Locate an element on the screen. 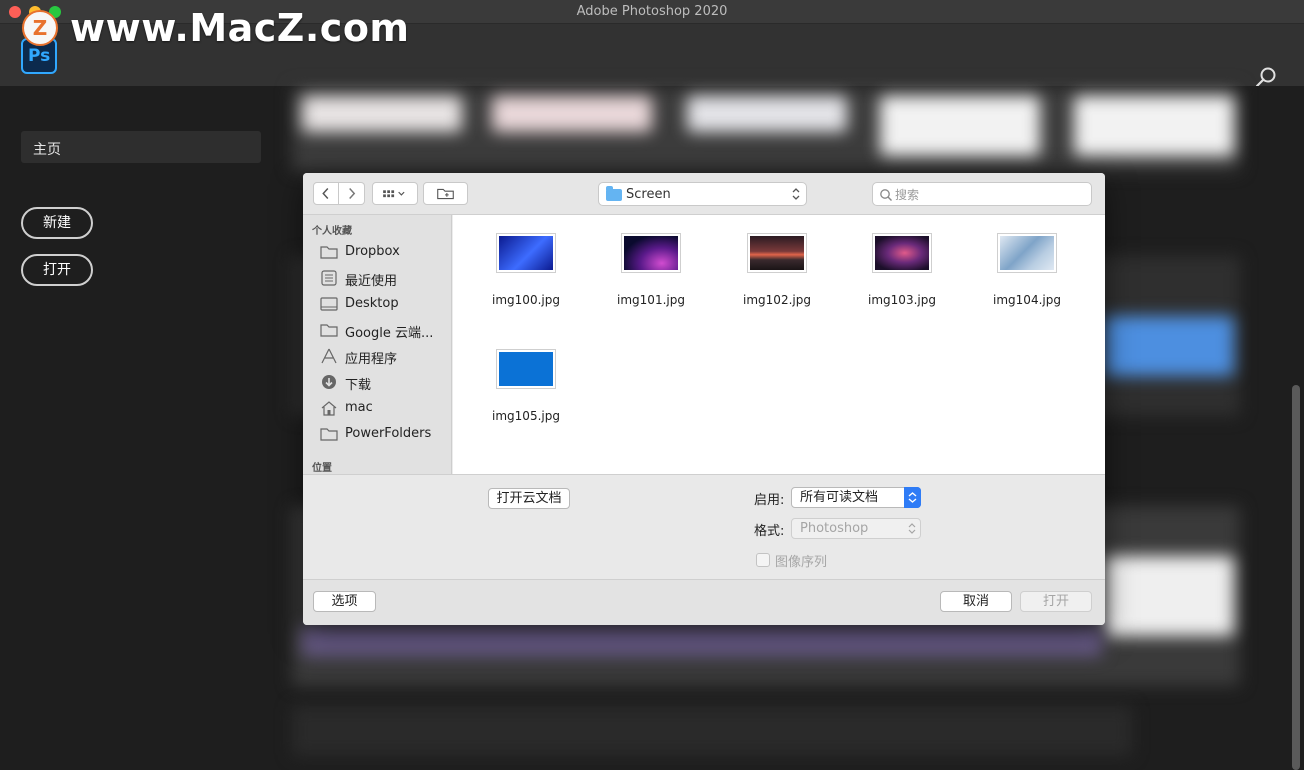 The image size is (1304, 770). enable-select-value: 所有可读文档 is located at coordinates (839, 497).